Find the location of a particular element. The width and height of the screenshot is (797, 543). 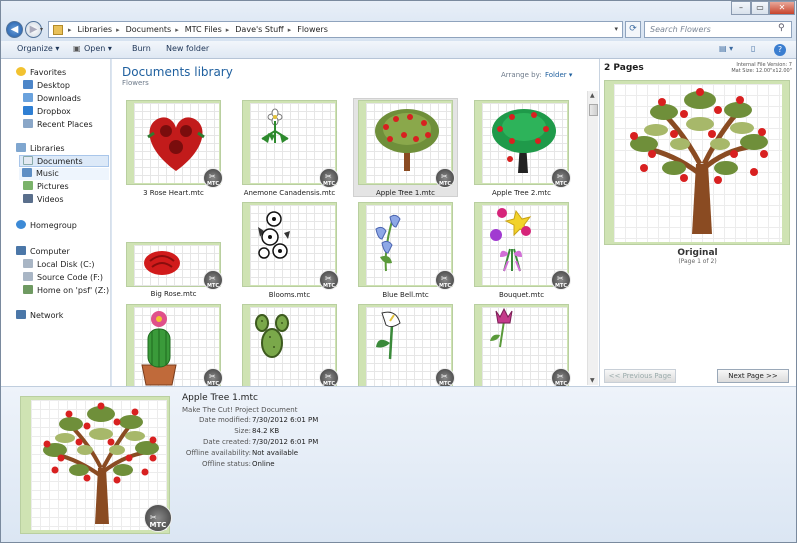

search-input is located at coordinates (718, 29).